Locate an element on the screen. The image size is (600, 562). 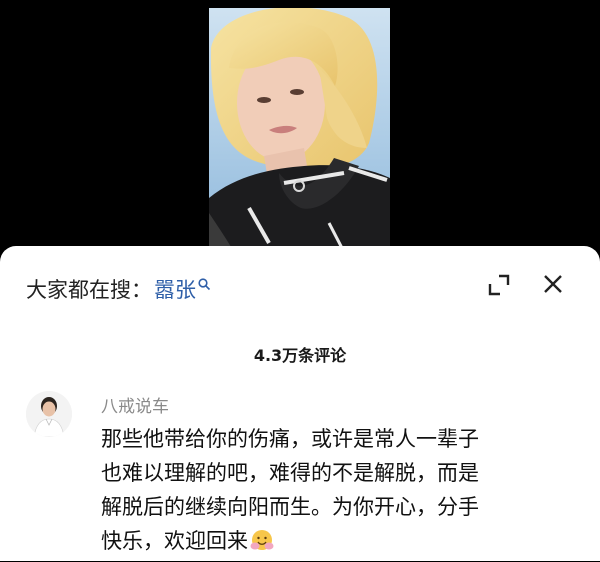
video-person-image is located at coordinates (299, 130).